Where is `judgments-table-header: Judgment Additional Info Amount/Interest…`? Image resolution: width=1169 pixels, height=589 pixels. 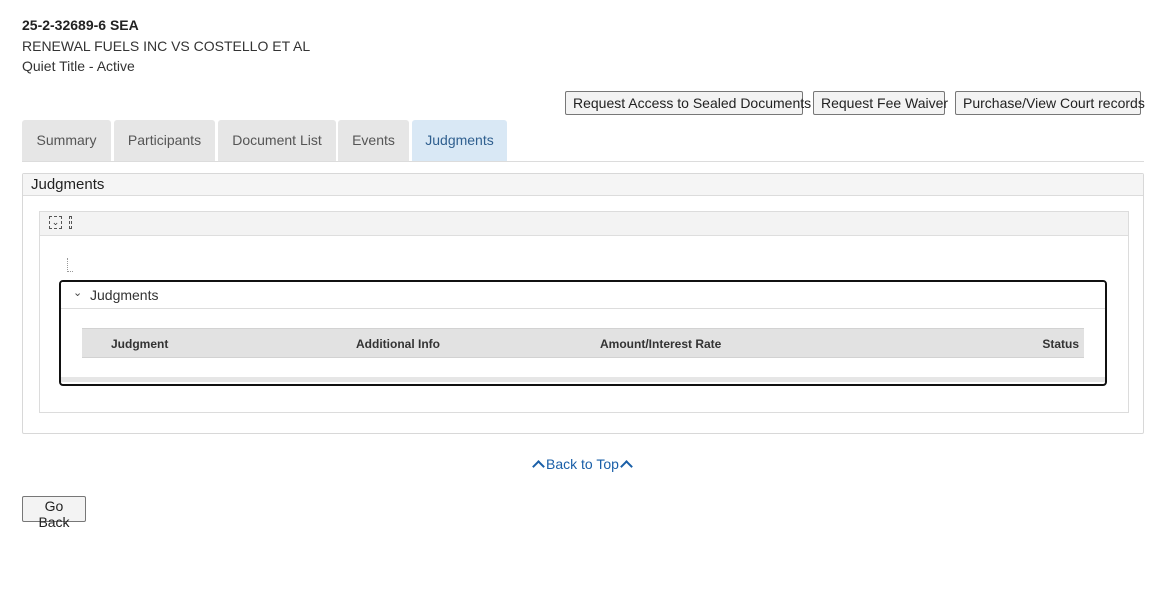
judgments-table-header: Judgment Additional Info Amount/Interest… is located at coordinates (583, 343).